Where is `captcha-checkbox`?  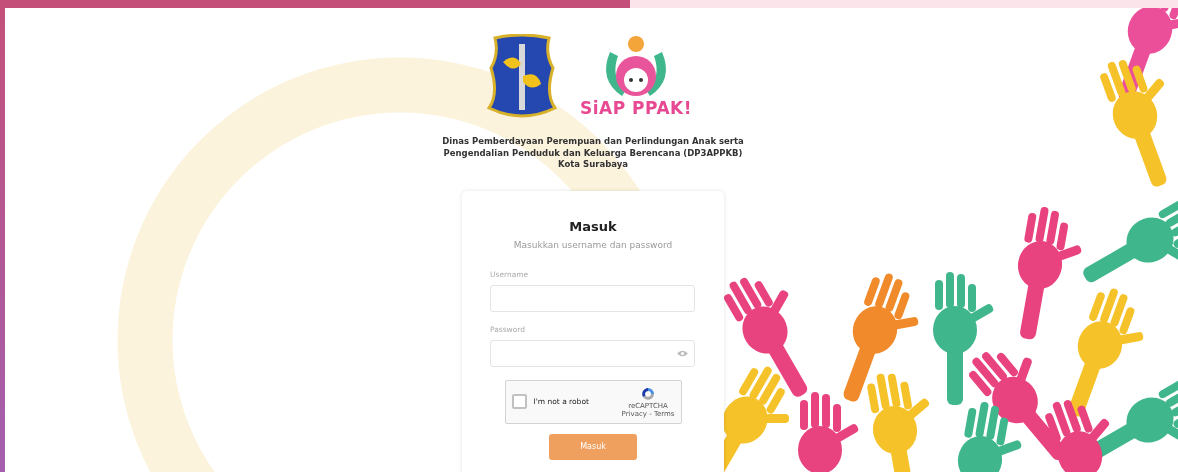 captcha-checkbox is located at coordinates (519, 401).